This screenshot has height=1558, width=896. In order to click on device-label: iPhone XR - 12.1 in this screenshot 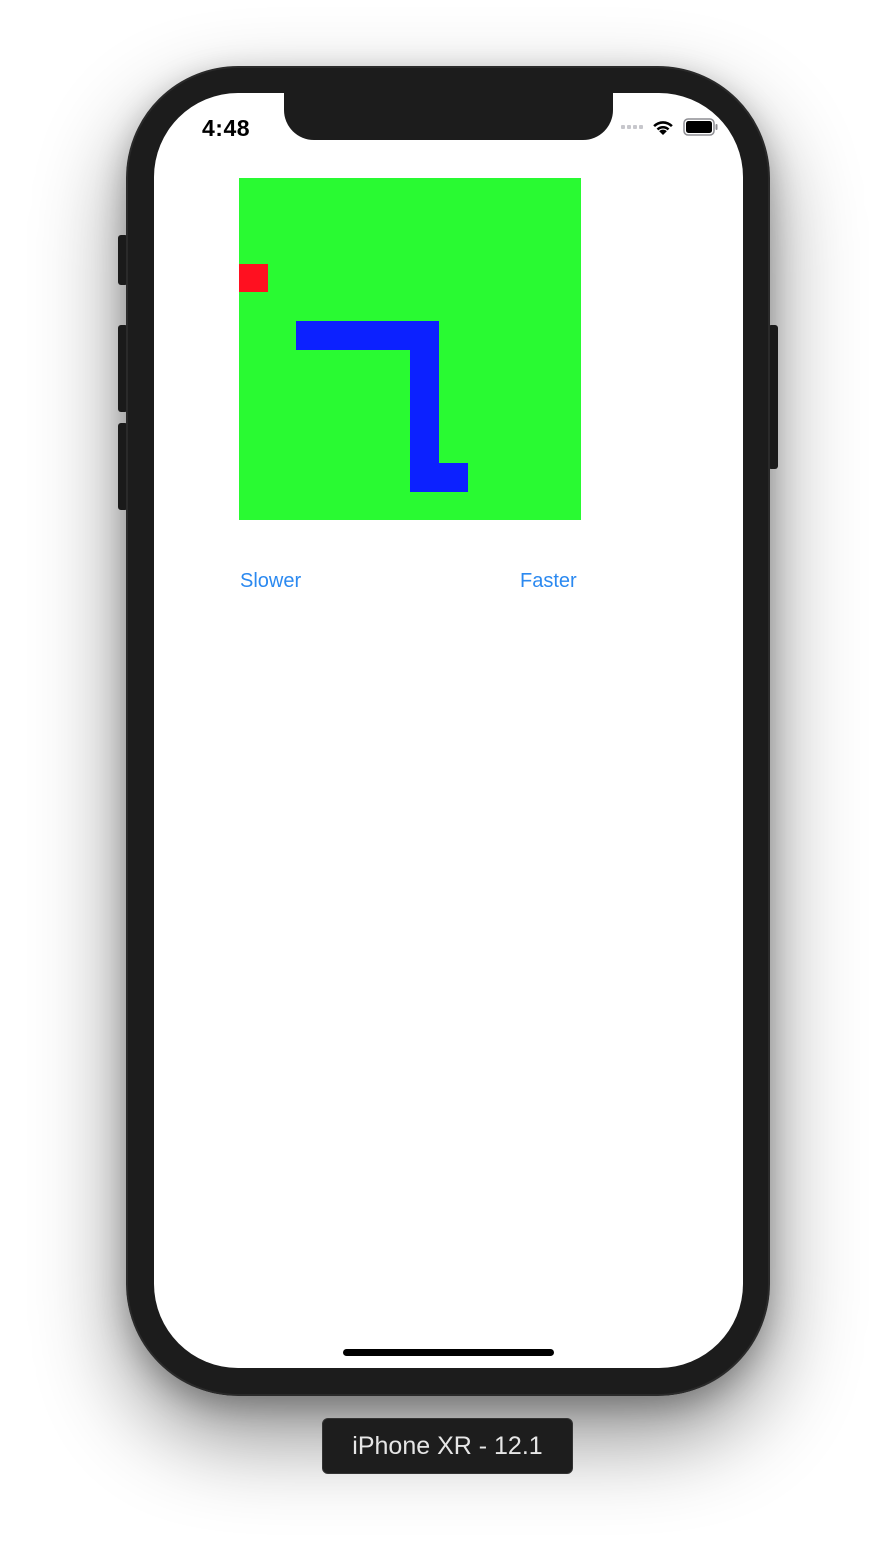, I will do `click(447, 1446)`.